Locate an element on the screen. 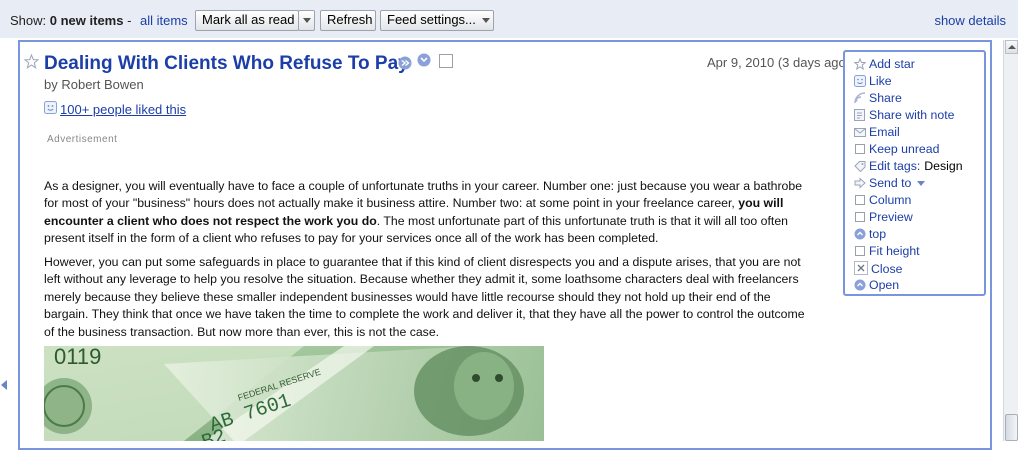  menu-item-edit-tags: Edit tags: Design is located at coordinates (908, 167).